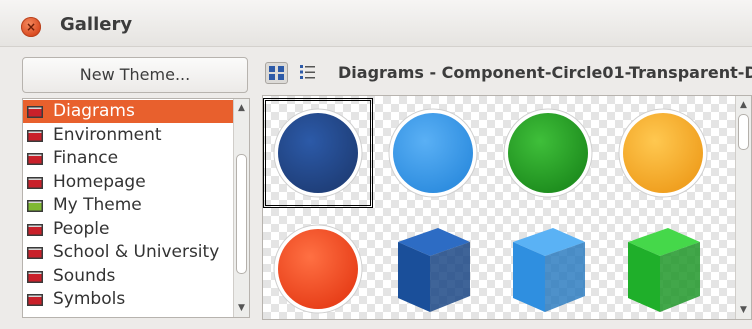 The height and width of the screenshot is (329, 752). Describe the element at coordinates (136, 252) in the screenshot. I see `theme-item-label: School & University` at that location.